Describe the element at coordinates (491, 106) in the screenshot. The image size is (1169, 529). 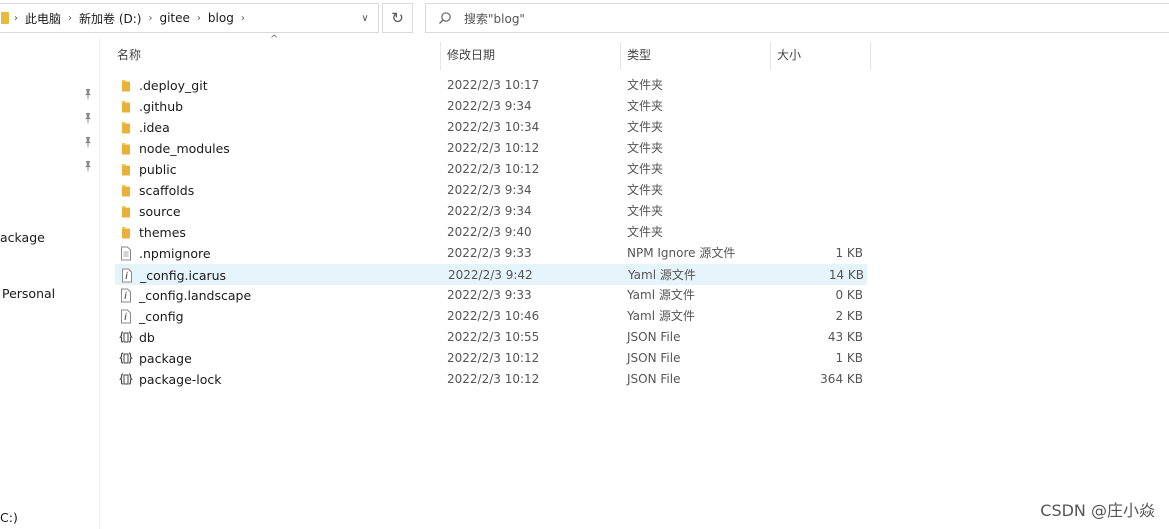
I see `file-row: .github 2022/2/3 9:34 文件夹` at that location.